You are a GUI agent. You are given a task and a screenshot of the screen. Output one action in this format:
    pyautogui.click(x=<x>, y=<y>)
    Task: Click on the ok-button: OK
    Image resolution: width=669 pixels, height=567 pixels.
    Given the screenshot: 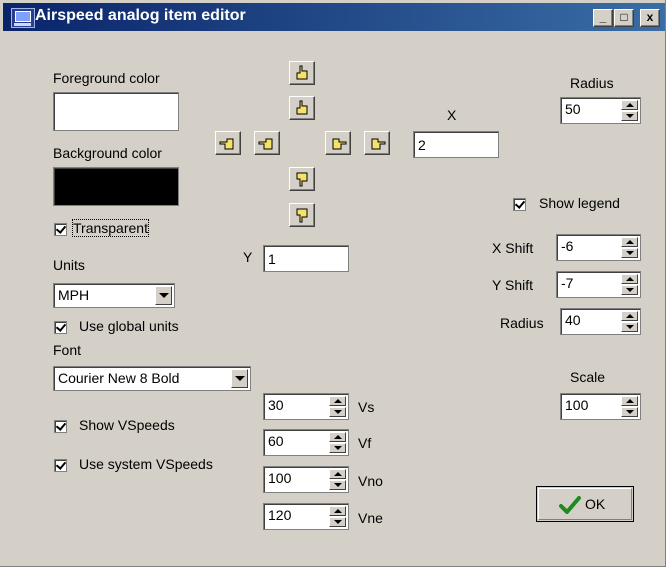 What is the action you would take?
    pyautogui.click(x=585, y=504)
    